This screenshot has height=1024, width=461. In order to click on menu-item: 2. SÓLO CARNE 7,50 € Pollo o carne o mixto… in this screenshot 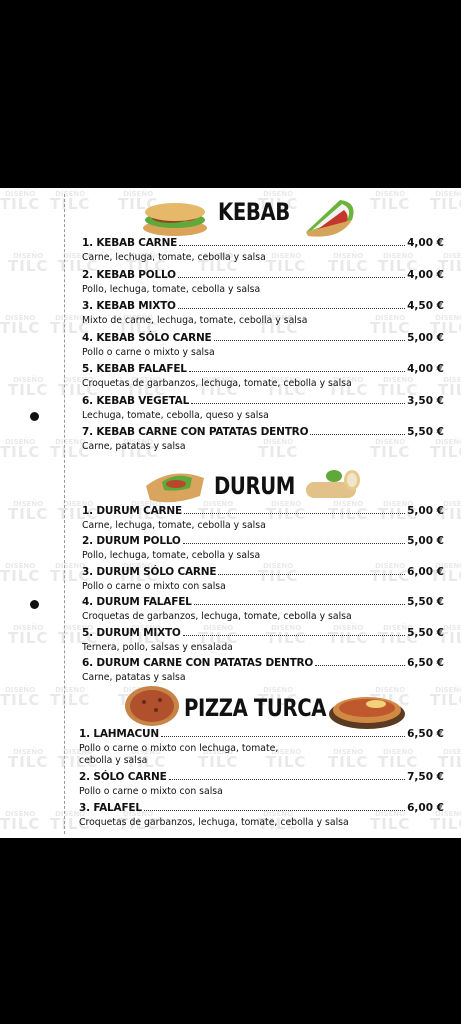, I will do `click(261, 784)`.